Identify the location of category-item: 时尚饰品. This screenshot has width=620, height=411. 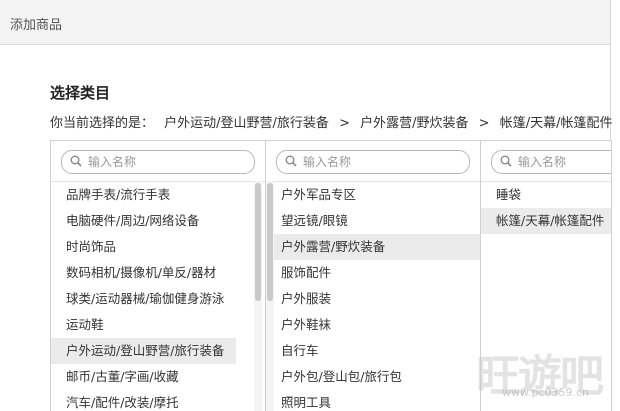
(143, 247).